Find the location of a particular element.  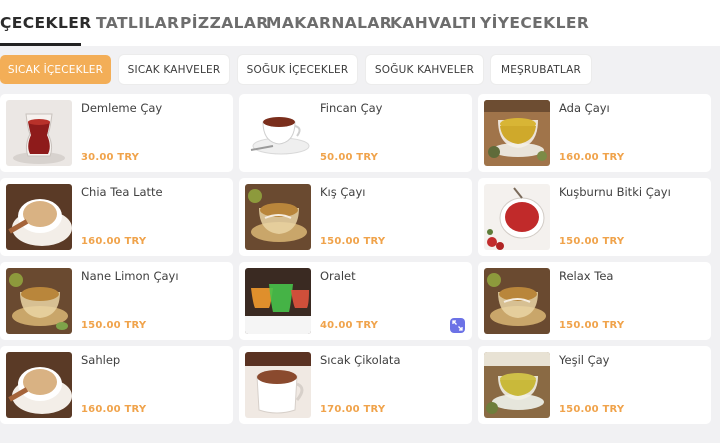

tea-cup-saucer-icon is located at coordinates (278, 133).